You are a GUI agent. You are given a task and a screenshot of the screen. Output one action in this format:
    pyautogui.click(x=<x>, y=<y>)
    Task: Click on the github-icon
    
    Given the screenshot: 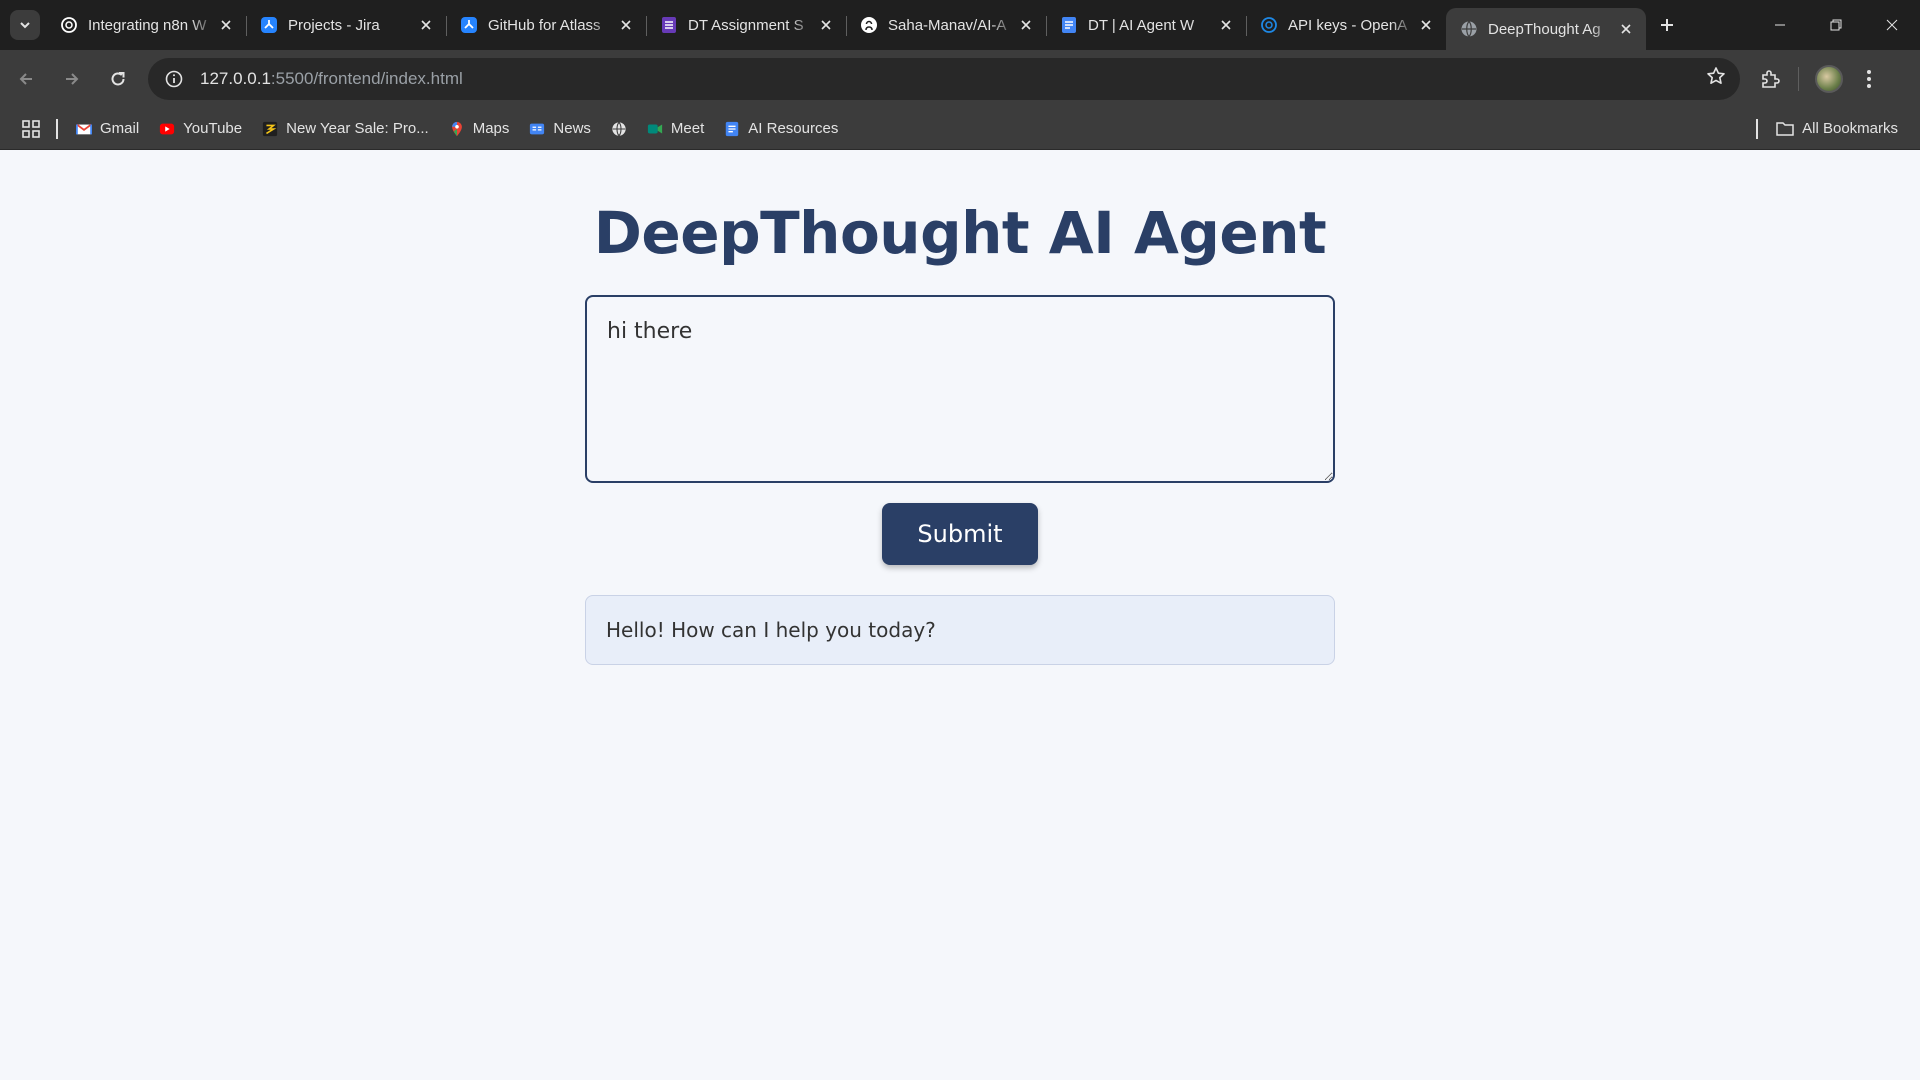 What is the action you would take?
    pyautogui.click(x=869, y=25)
    